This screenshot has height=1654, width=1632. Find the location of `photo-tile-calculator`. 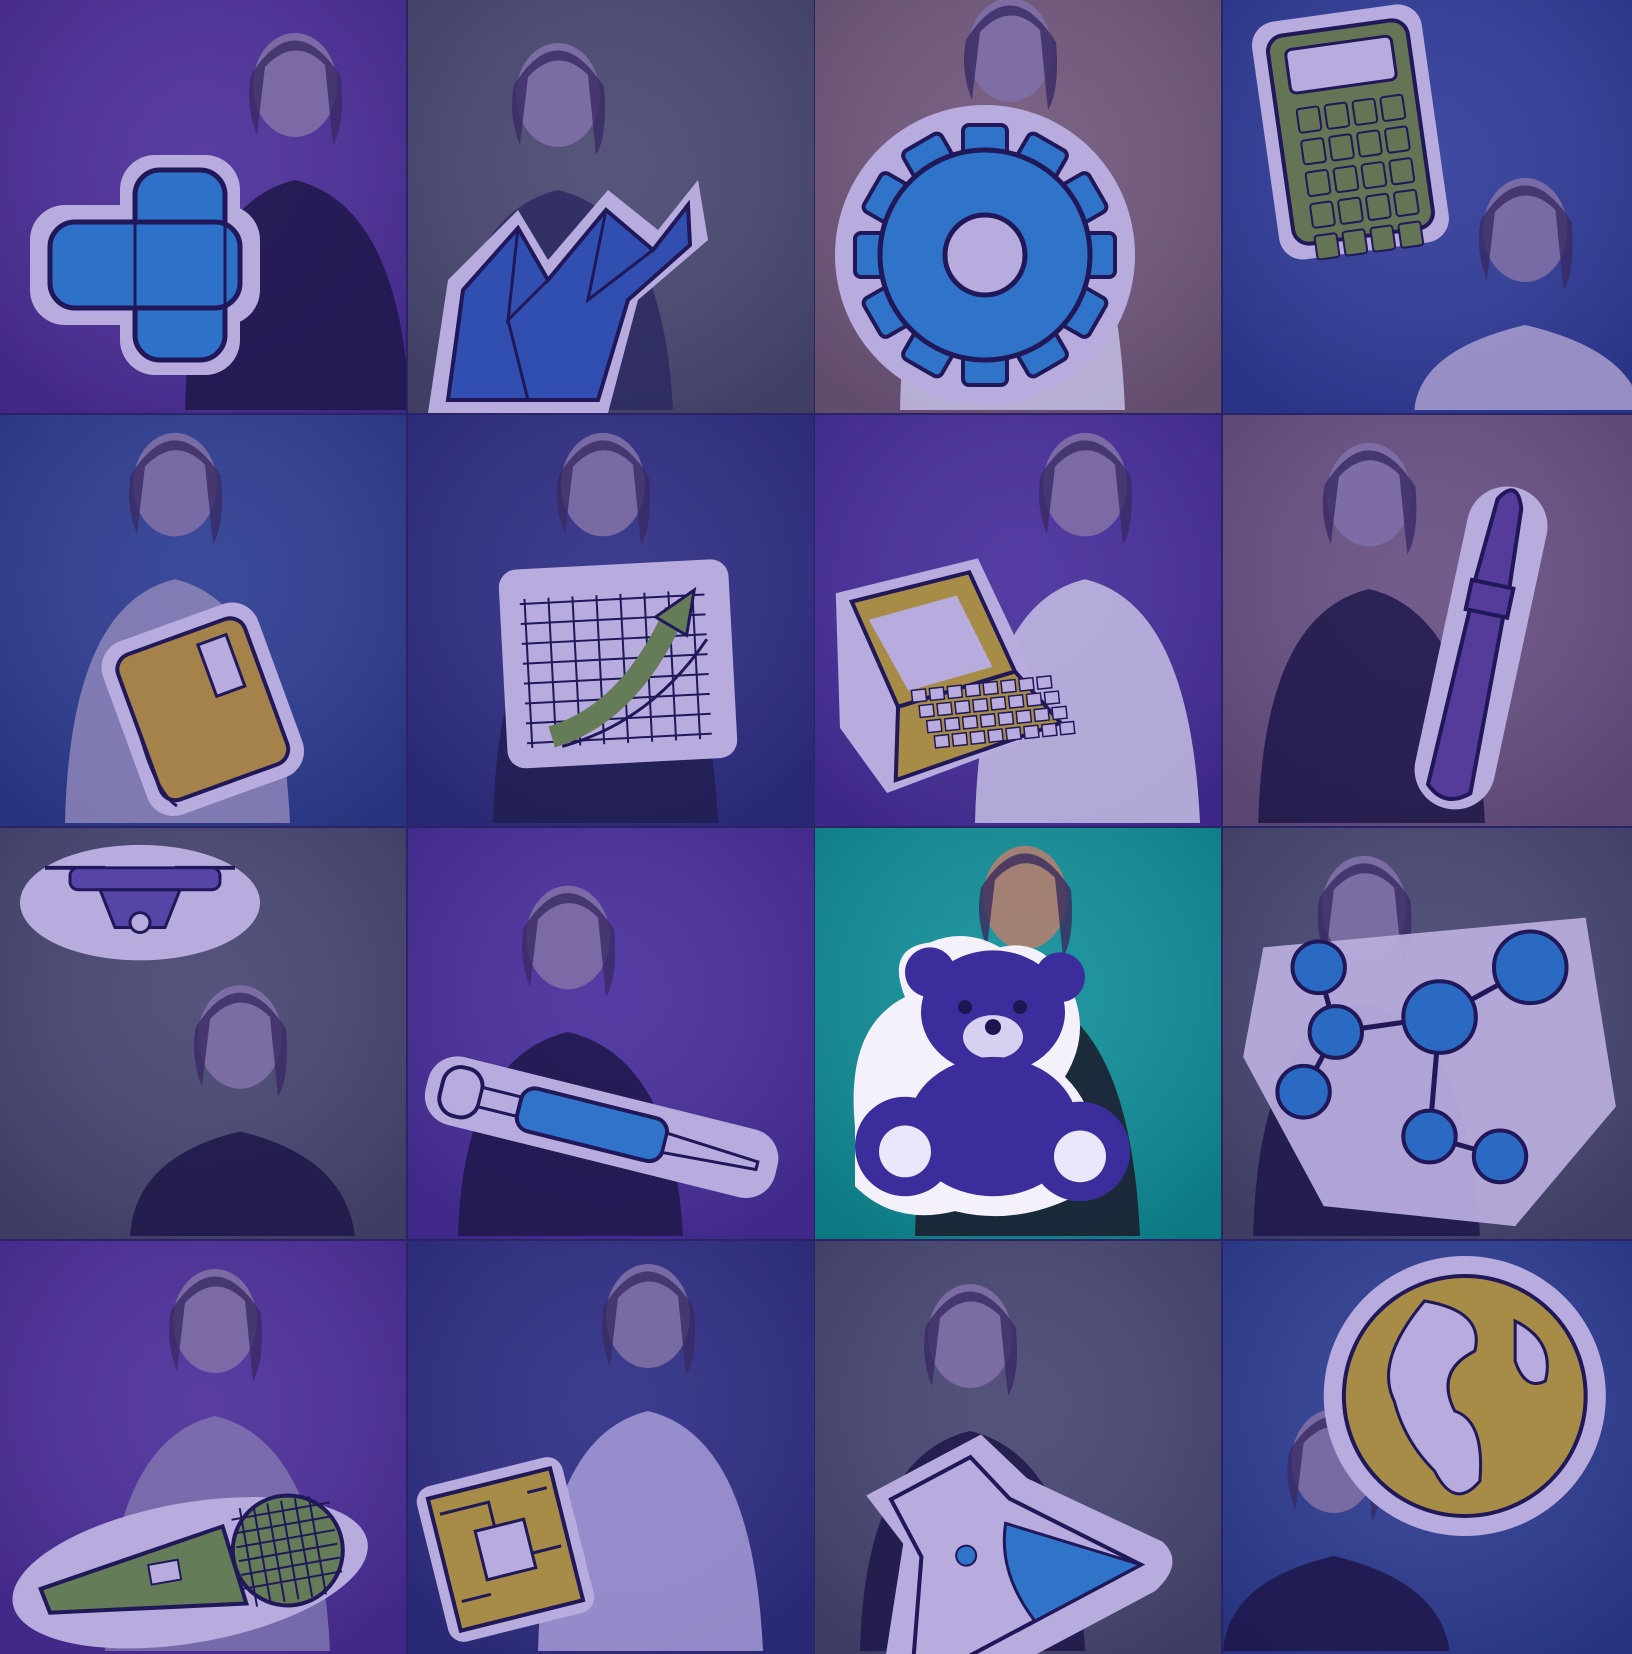

photo-tile-calculator is located at coordinates (1427, 206).